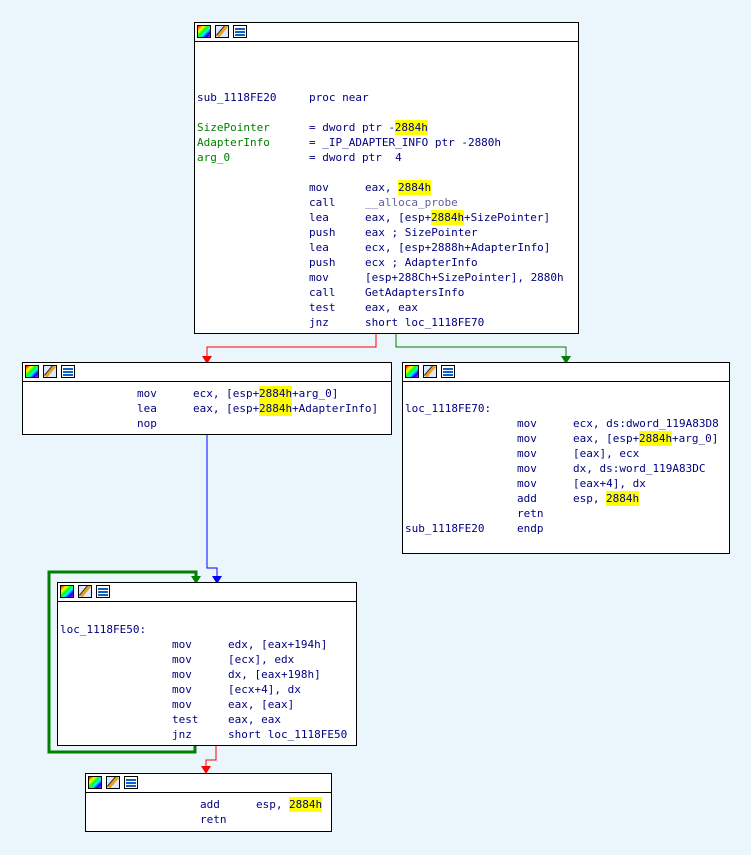 This screenshot has width=751, height=855. What do you see at coordinates (386, 247) in the screenshot?
I see `code-line: lea ecx, [esp+2888h+AdapterInfo]` at bounding box center [386, 247].